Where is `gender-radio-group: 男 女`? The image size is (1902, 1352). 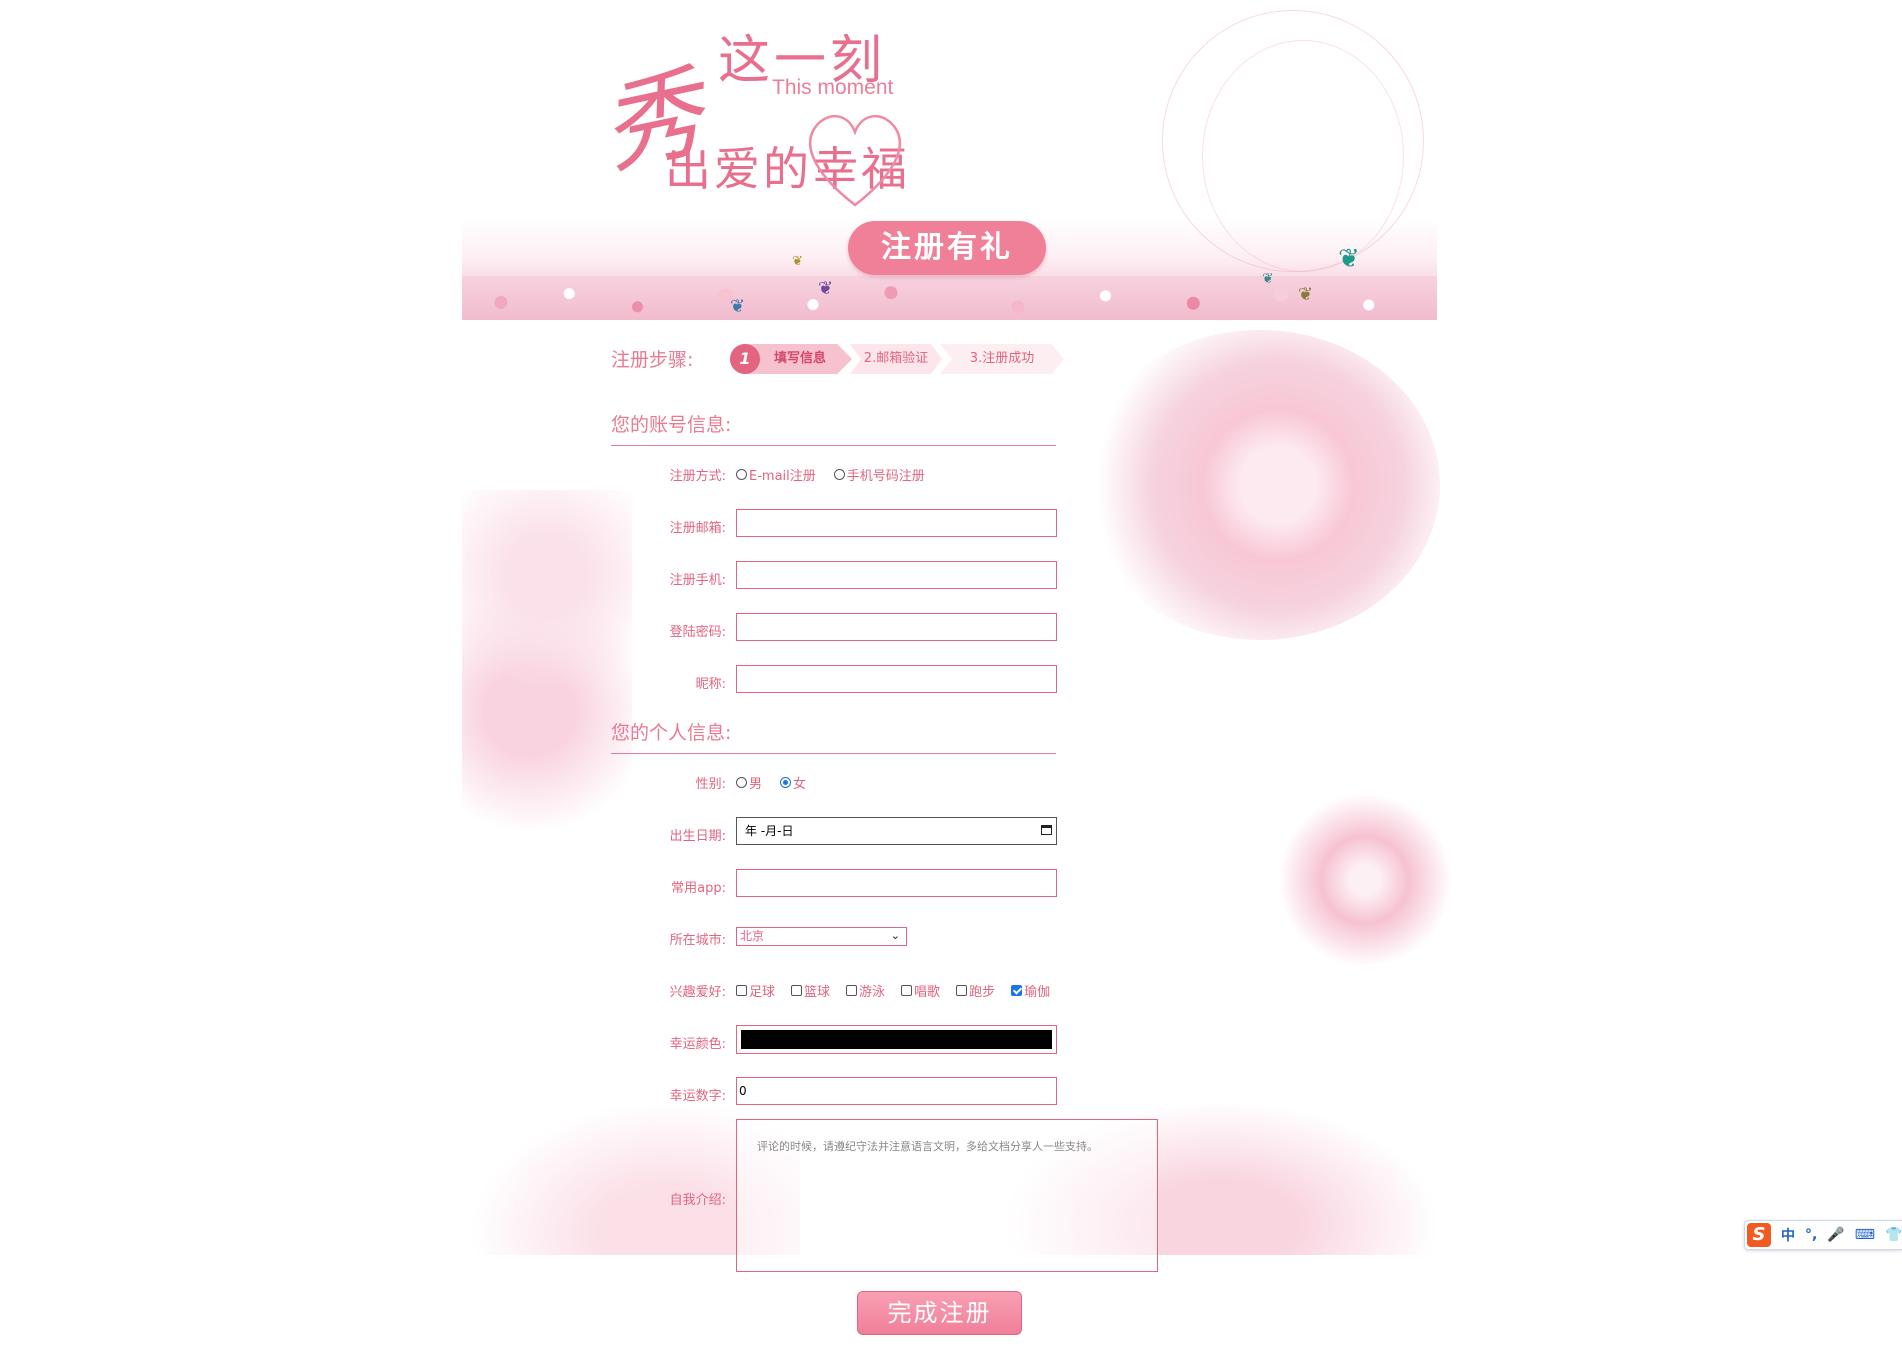
gender-radio-group: 男 女 is located at coordinates (780, 782).